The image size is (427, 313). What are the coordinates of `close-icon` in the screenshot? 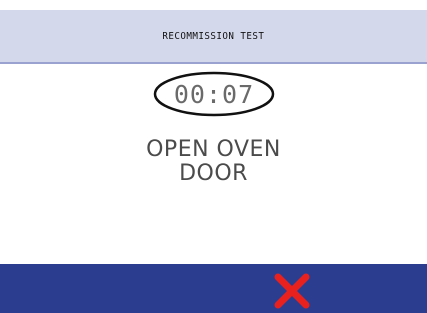 It's located at (292, 291).